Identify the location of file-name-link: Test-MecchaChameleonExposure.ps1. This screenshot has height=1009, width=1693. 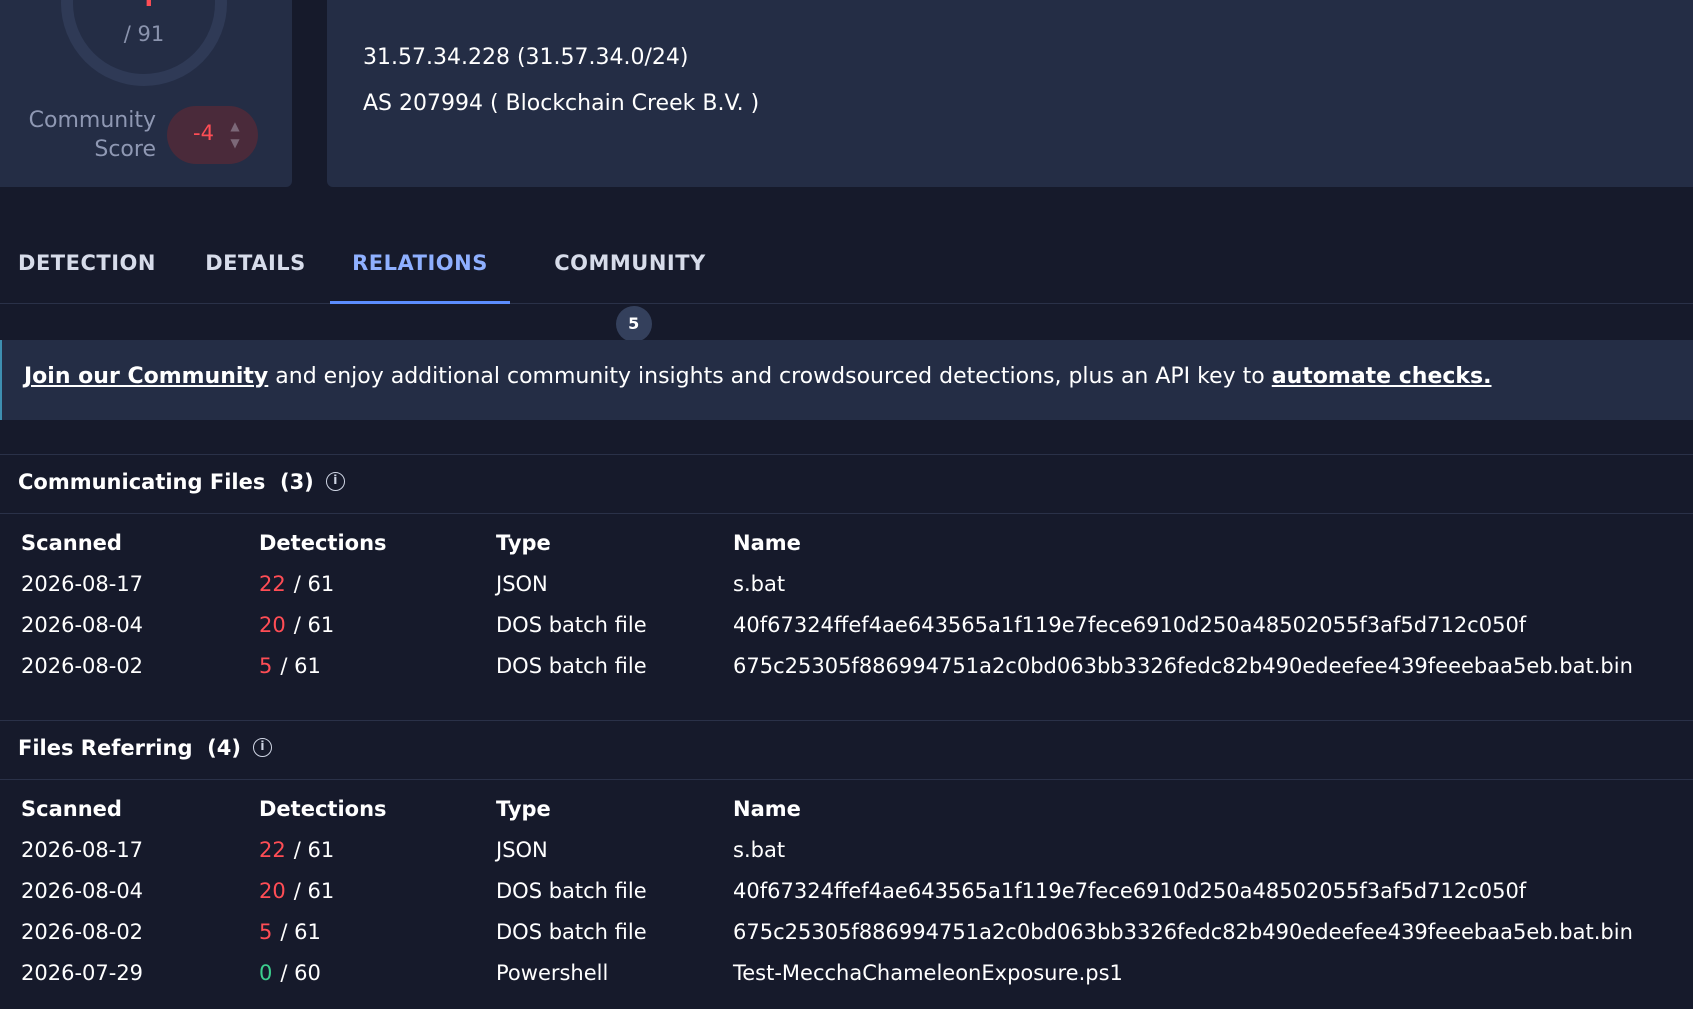
(928, 973).